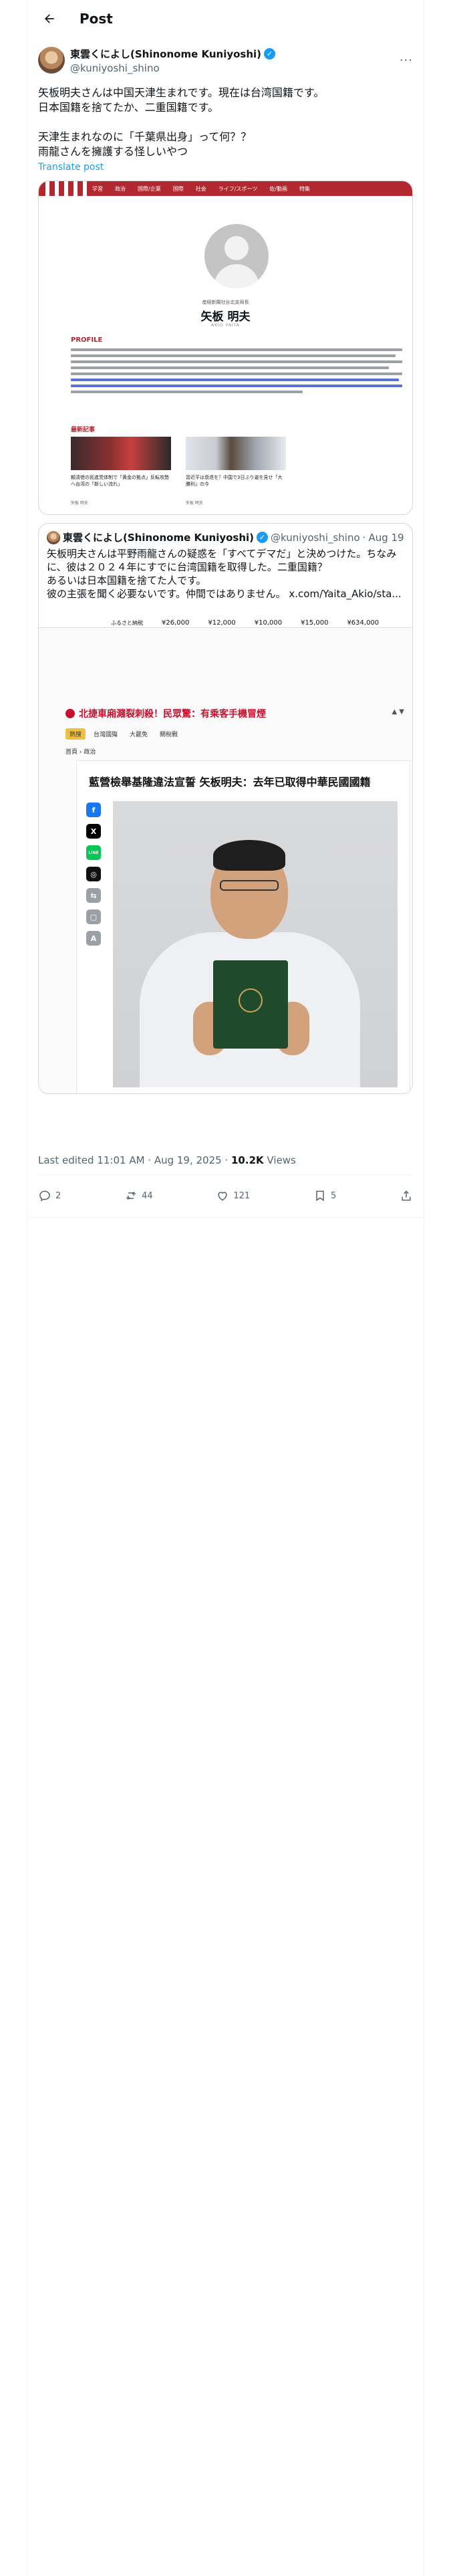  Describe the element at coordinates (93, 916) in the screenshot. I see `print-icon: ▢` at that location.